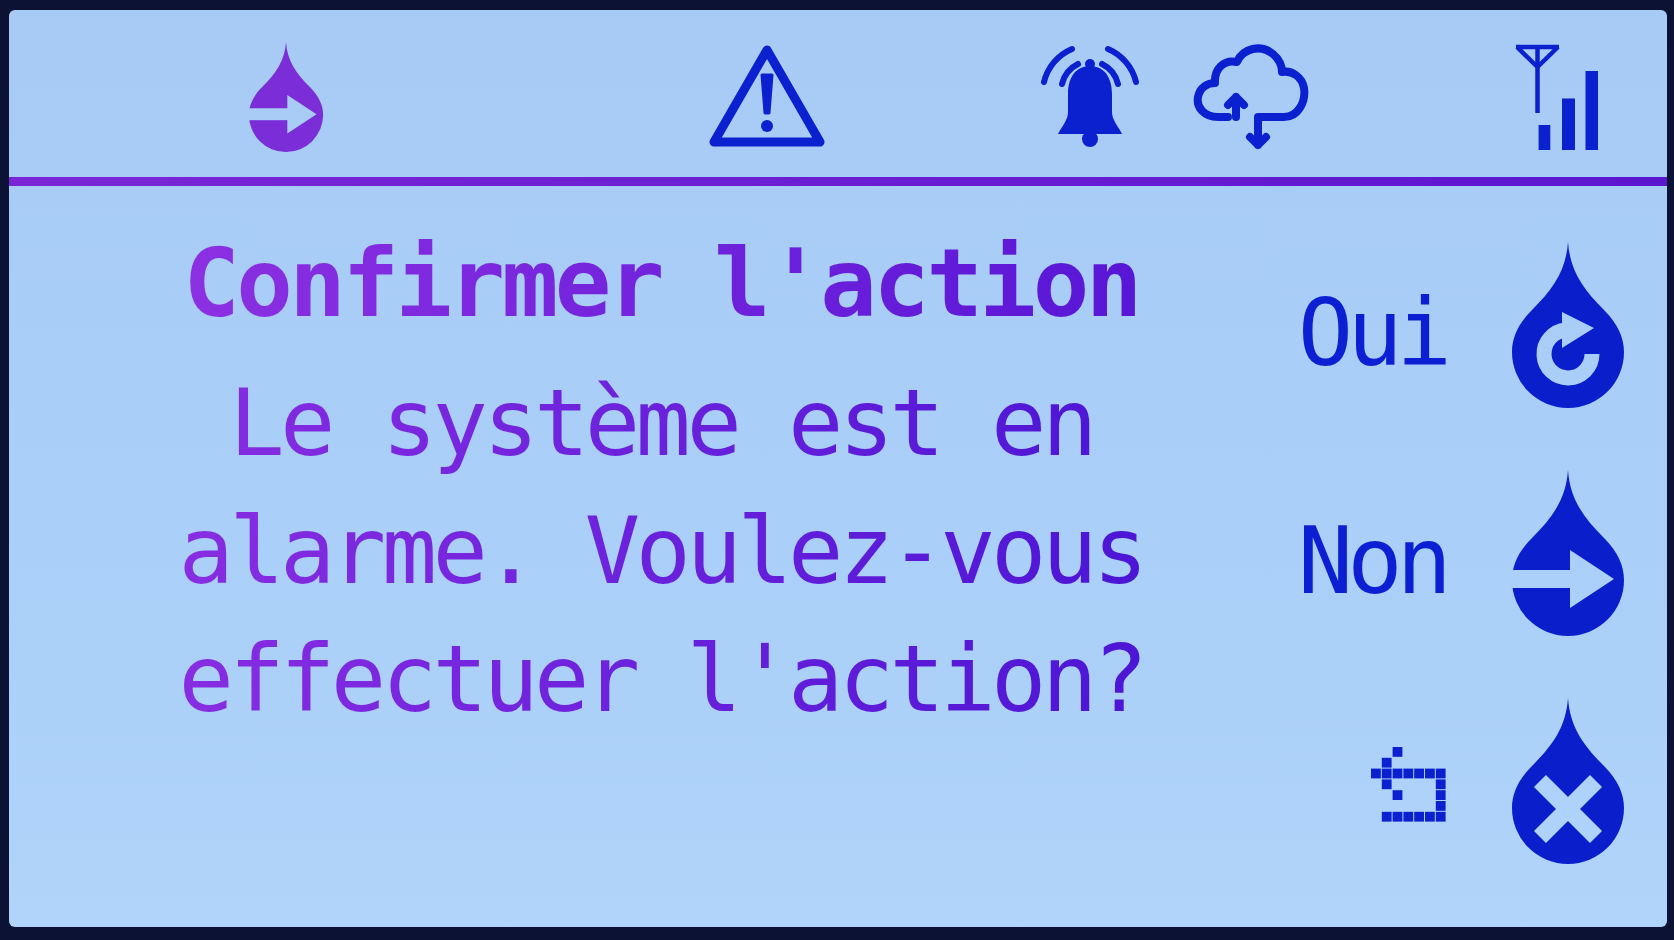  Describe the element at coordinates (1408, 784) in the screenshot. I see `return-arrow-icon` at that location.